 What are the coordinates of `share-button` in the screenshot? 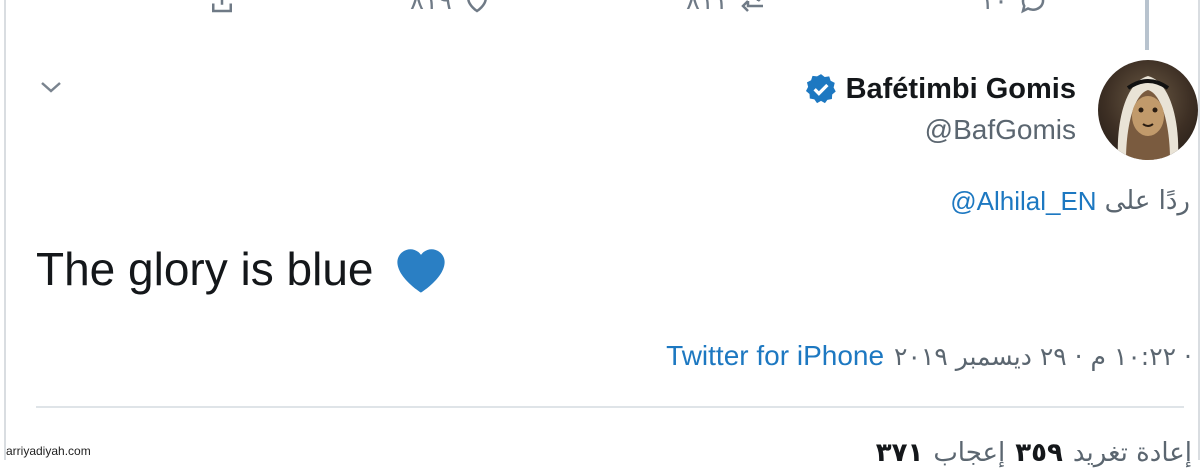 It's located at (222, 8).